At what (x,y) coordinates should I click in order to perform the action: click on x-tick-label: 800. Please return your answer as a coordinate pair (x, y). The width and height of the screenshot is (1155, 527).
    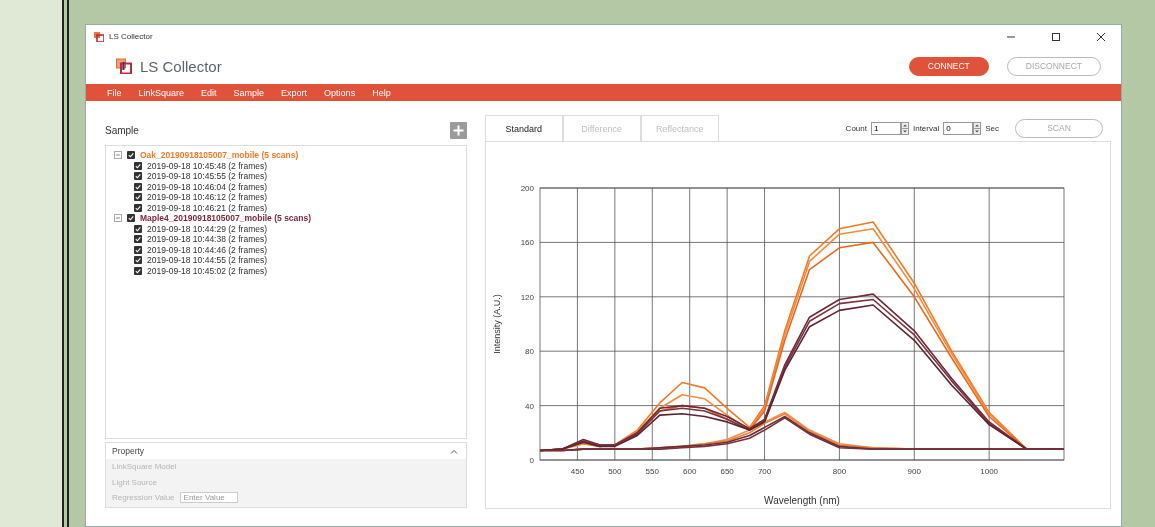
    Looking at the image, I should click on (839, 471).